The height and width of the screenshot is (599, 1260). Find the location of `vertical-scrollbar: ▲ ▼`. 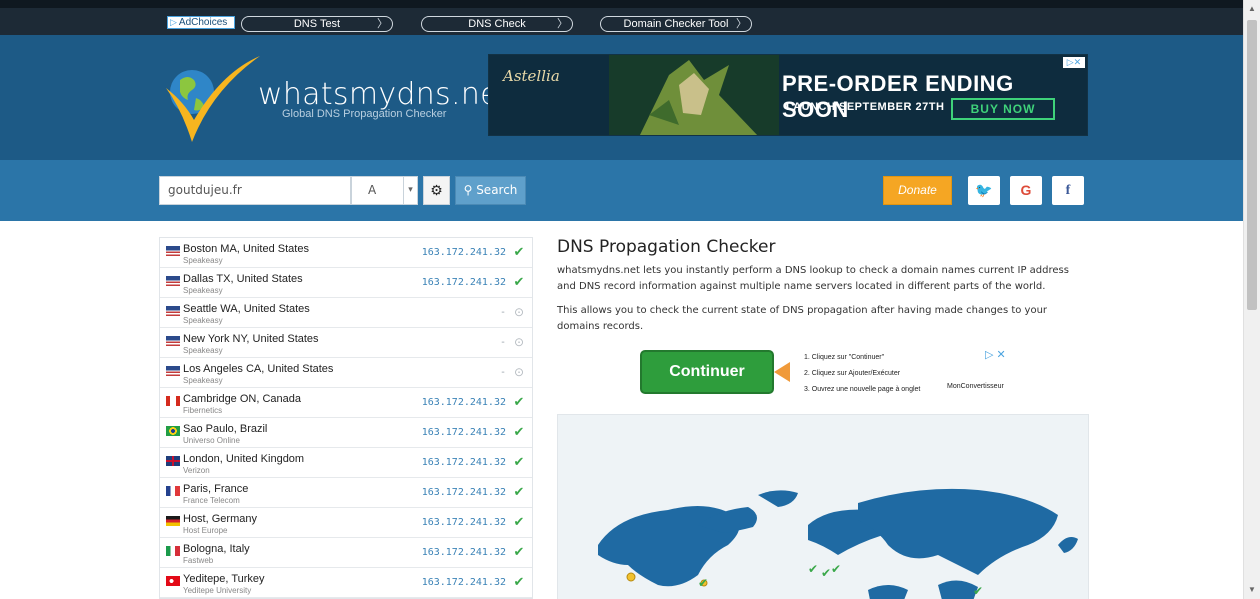

vertical-scrollbar: ▲ ▼ is located at coordinates (1251, 299).